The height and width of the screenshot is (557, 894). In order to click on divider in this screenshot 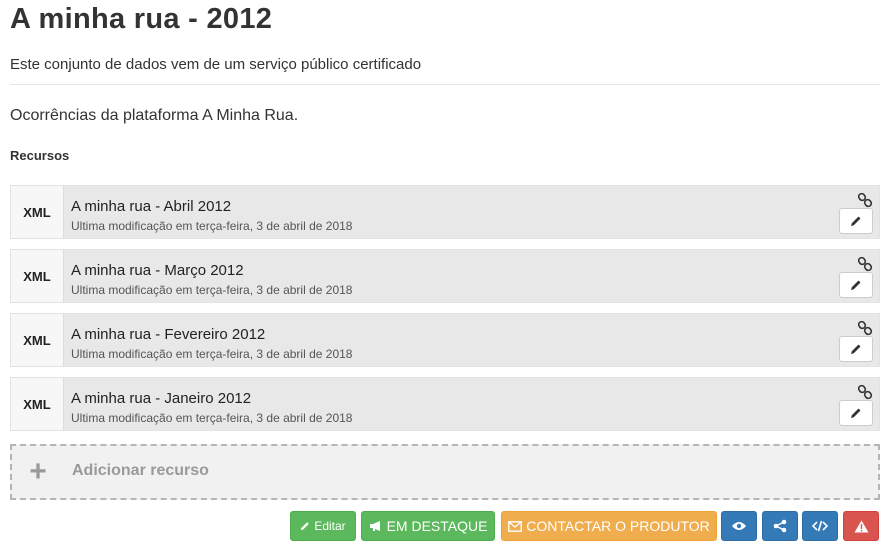, I will do `click(445, 84)`.